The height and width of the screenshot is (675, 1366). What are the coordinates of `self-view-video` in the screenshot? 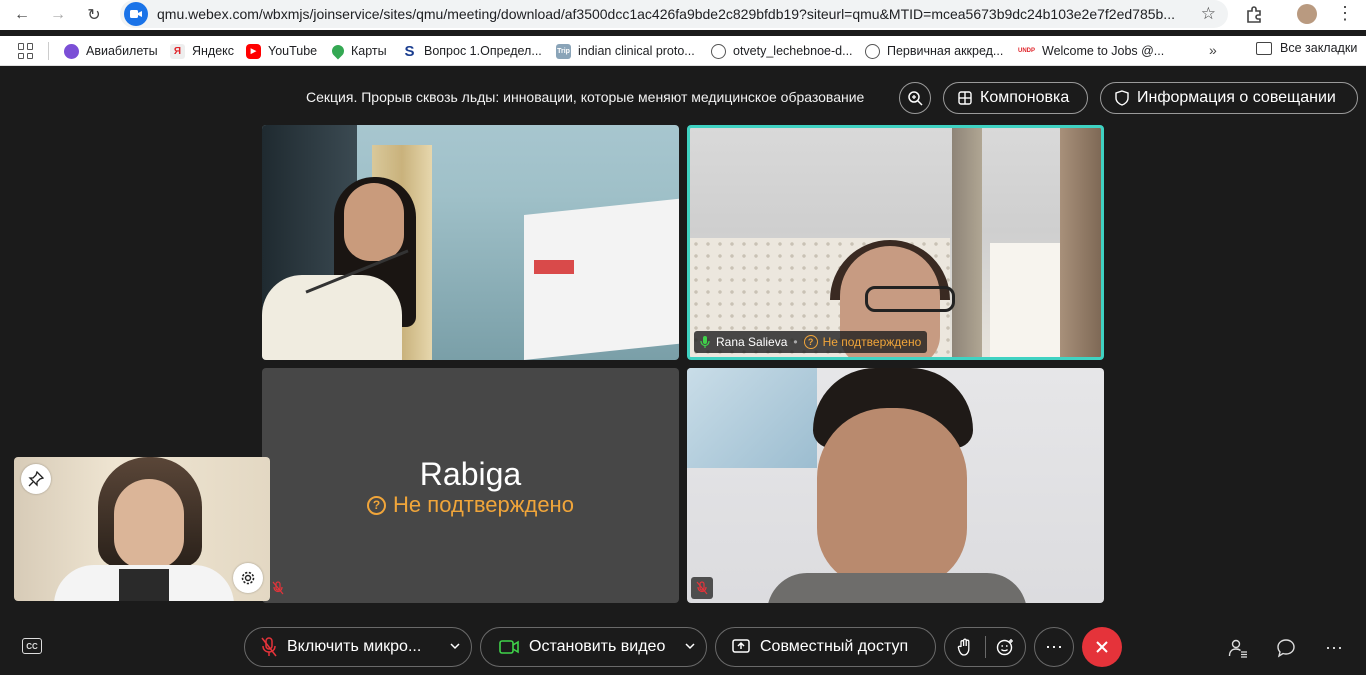 It's located at (142, 529).